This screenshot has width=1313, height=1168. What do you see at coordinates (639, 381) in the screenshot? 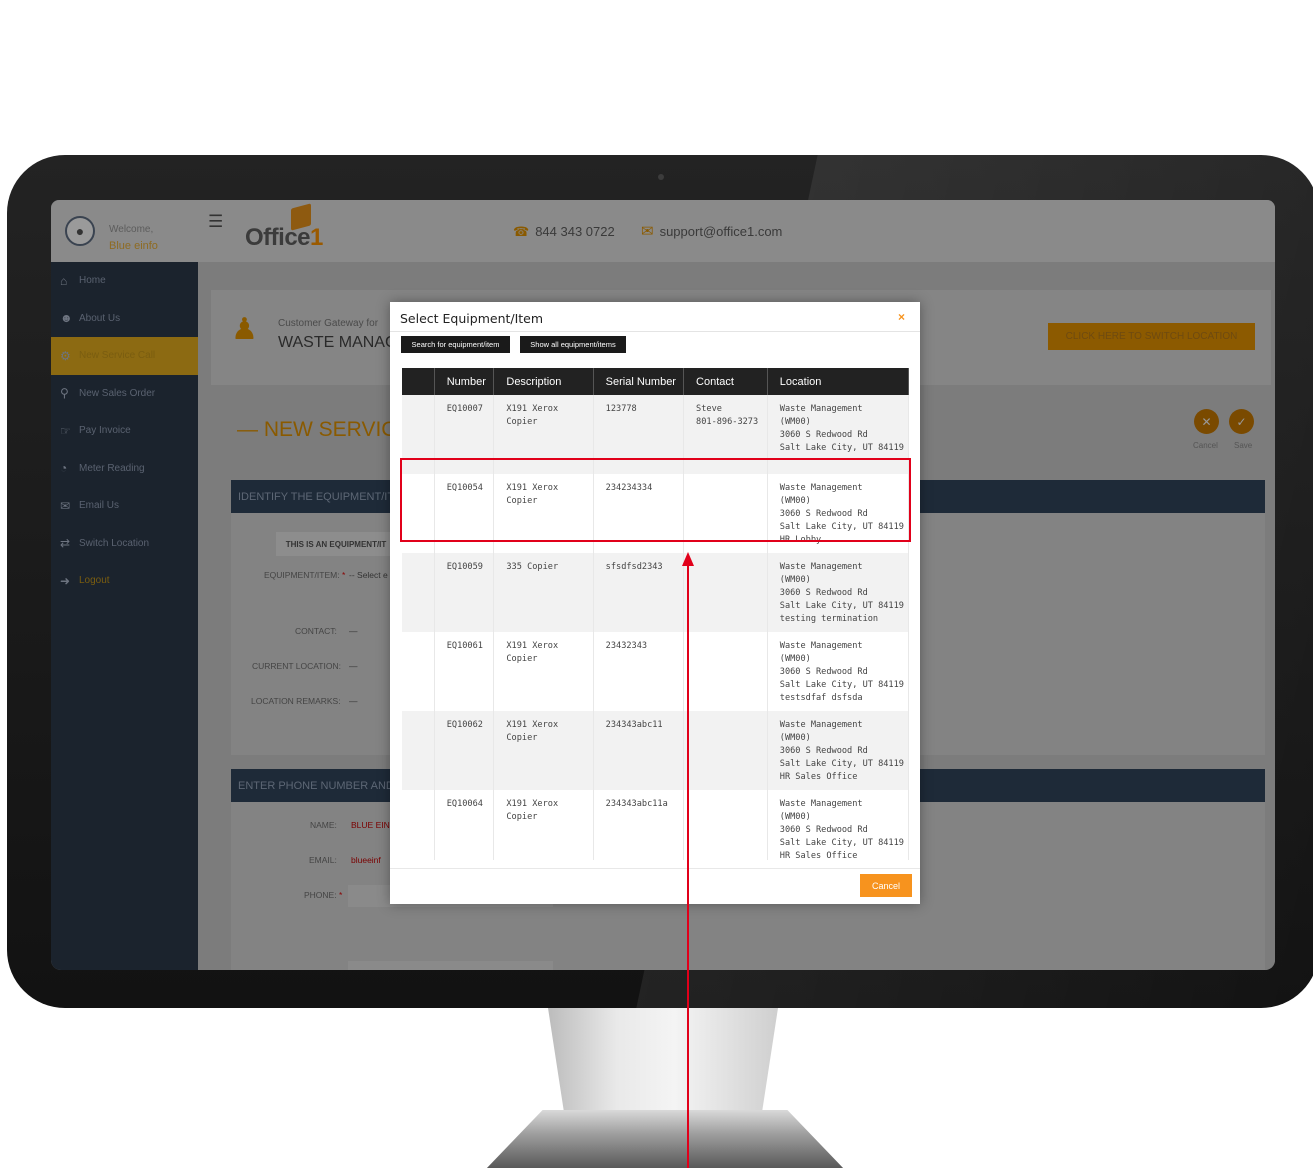
I see `column-header-serial-number: Serial Number` at bounding box center [639, 381].